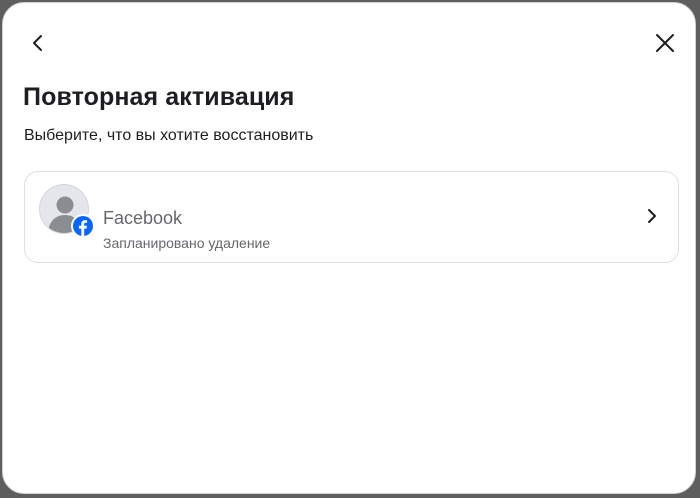  What do you see at coordinates (159, 97) in the screenshot?
I see `dialog-title: Повторная активация` at bounding box center [159, 97].